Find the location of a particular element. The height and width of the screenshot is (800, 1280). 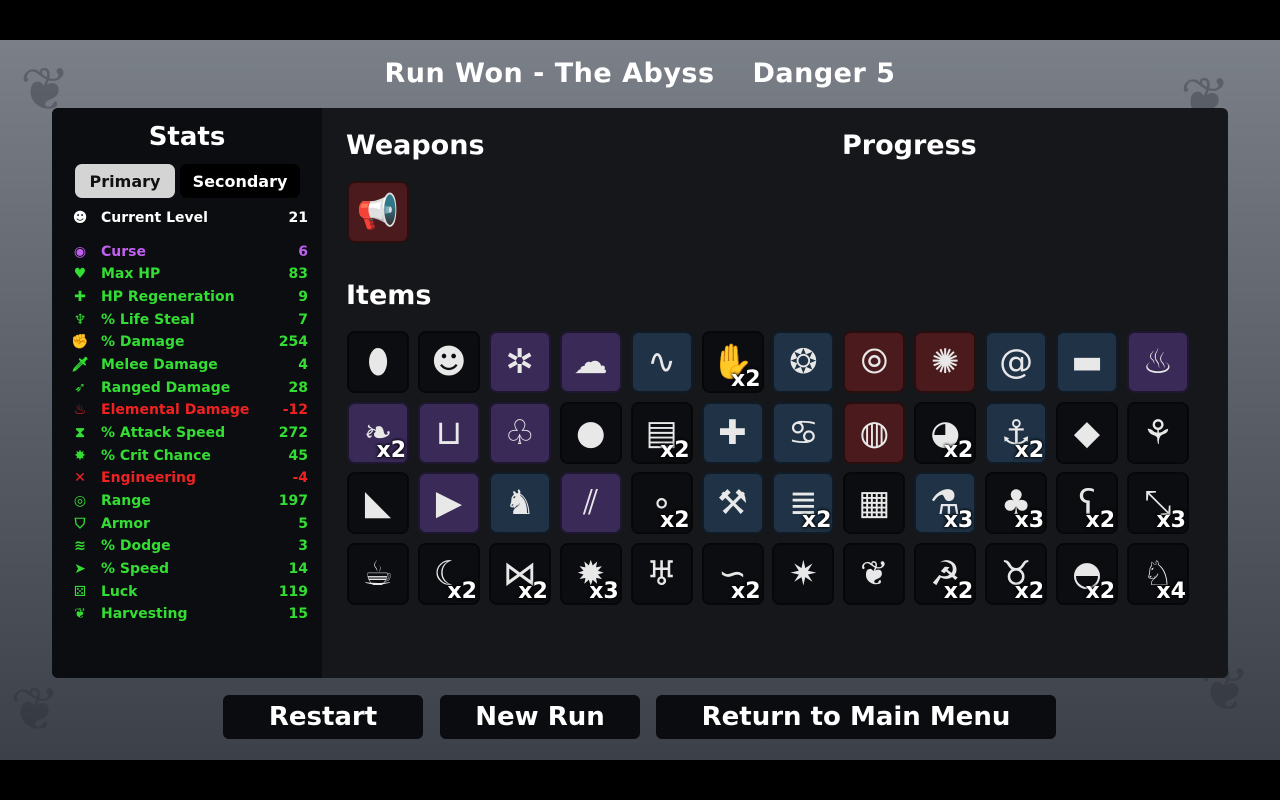

melee-damage-icon: 🗡 is located at coordinates (80, 365).